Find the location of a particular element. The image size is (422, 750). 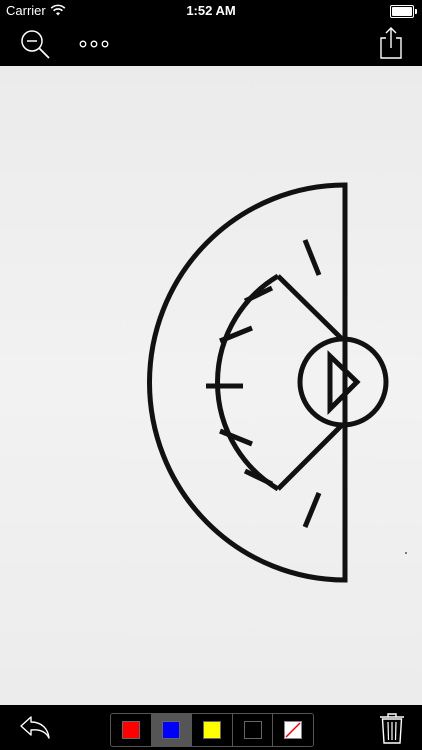

undo-icon is located at coordinates (35, 727).